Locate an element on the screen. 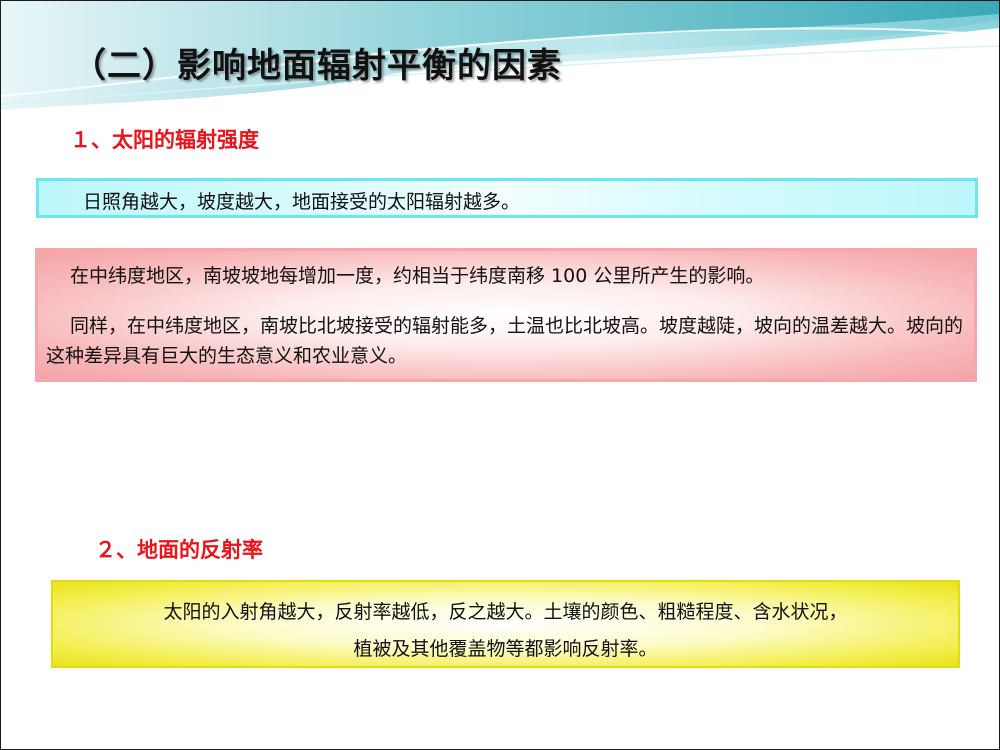  albedo-line-2: 植被及其他覆盖物等都影响反射率。 is located at coordinates (505, 649).